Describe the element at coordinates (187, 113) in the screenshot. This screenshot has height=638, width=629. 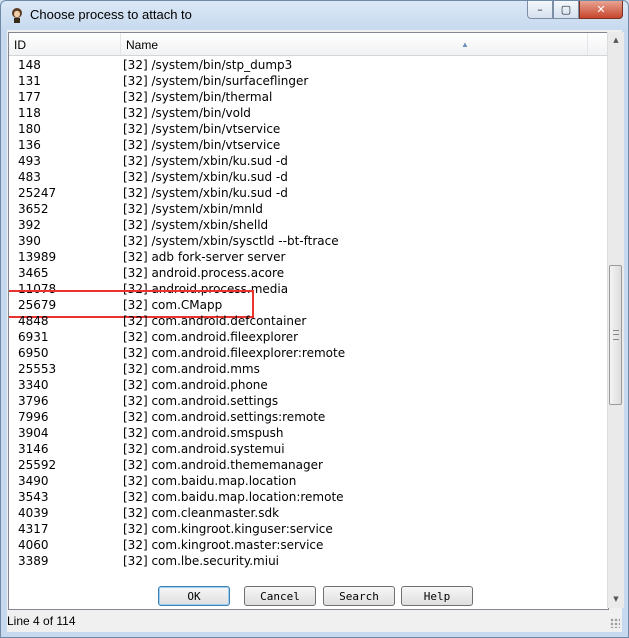
I see `process-name-cell: [32] /system/bin/vold` at that location.